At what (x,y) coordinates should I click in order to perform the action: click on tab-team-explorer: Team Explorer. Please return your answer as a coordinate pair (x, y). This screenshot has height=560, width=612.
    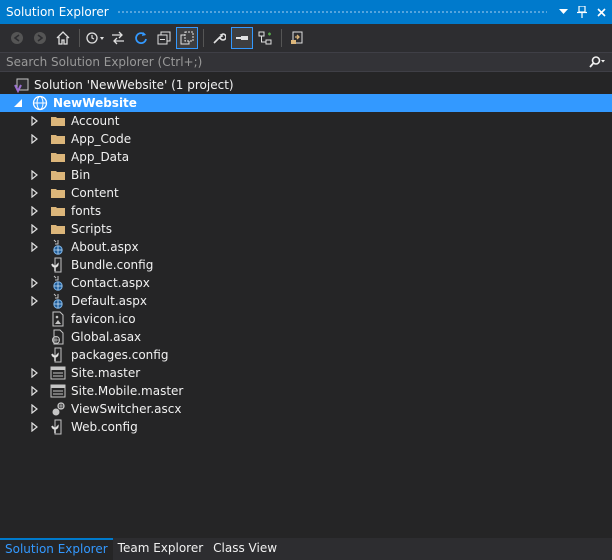
    Looking at the image, I should click on (161, 549).